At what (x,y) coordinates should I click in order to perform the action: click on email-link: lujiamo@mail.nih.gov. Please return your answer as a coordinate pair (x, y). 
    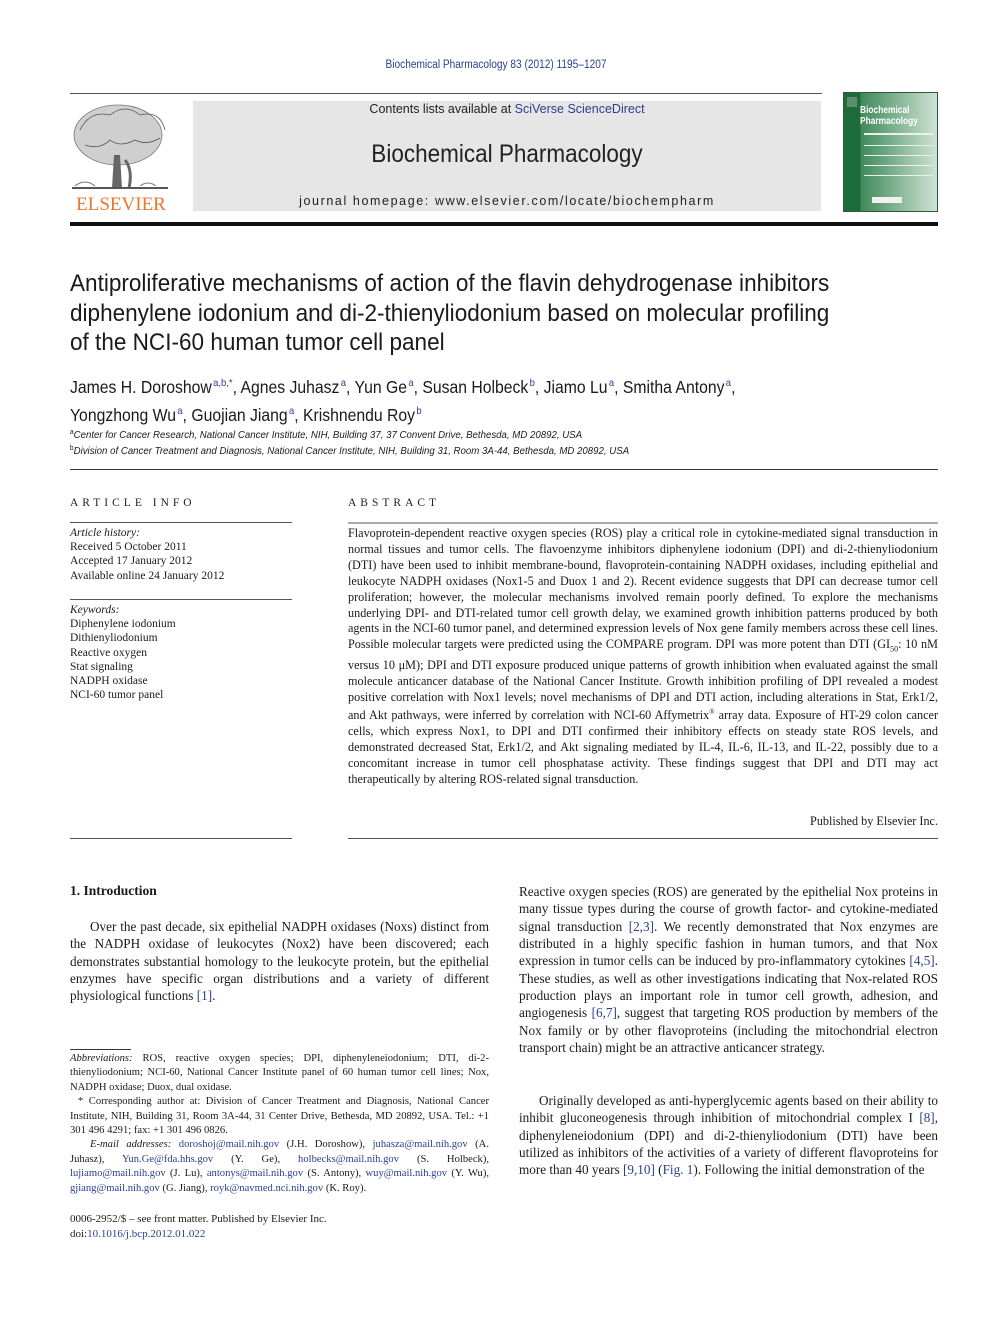
    Looking at the image, I should click on (118, 1173).